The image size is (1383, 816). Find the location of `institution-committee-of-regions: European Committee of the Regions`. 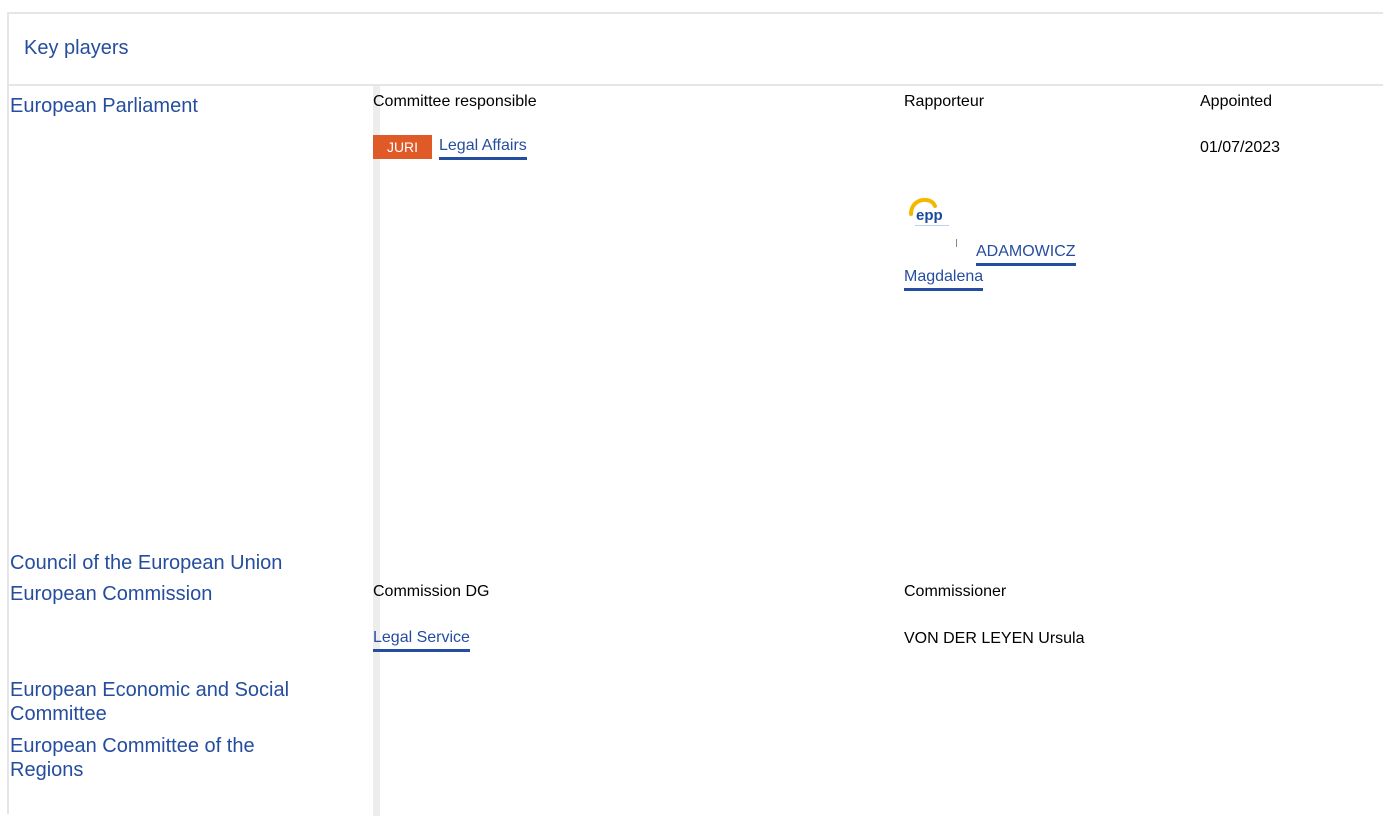

institution-committee-of-regions: European Committee of the Regions is located at coordinates (170, 758).